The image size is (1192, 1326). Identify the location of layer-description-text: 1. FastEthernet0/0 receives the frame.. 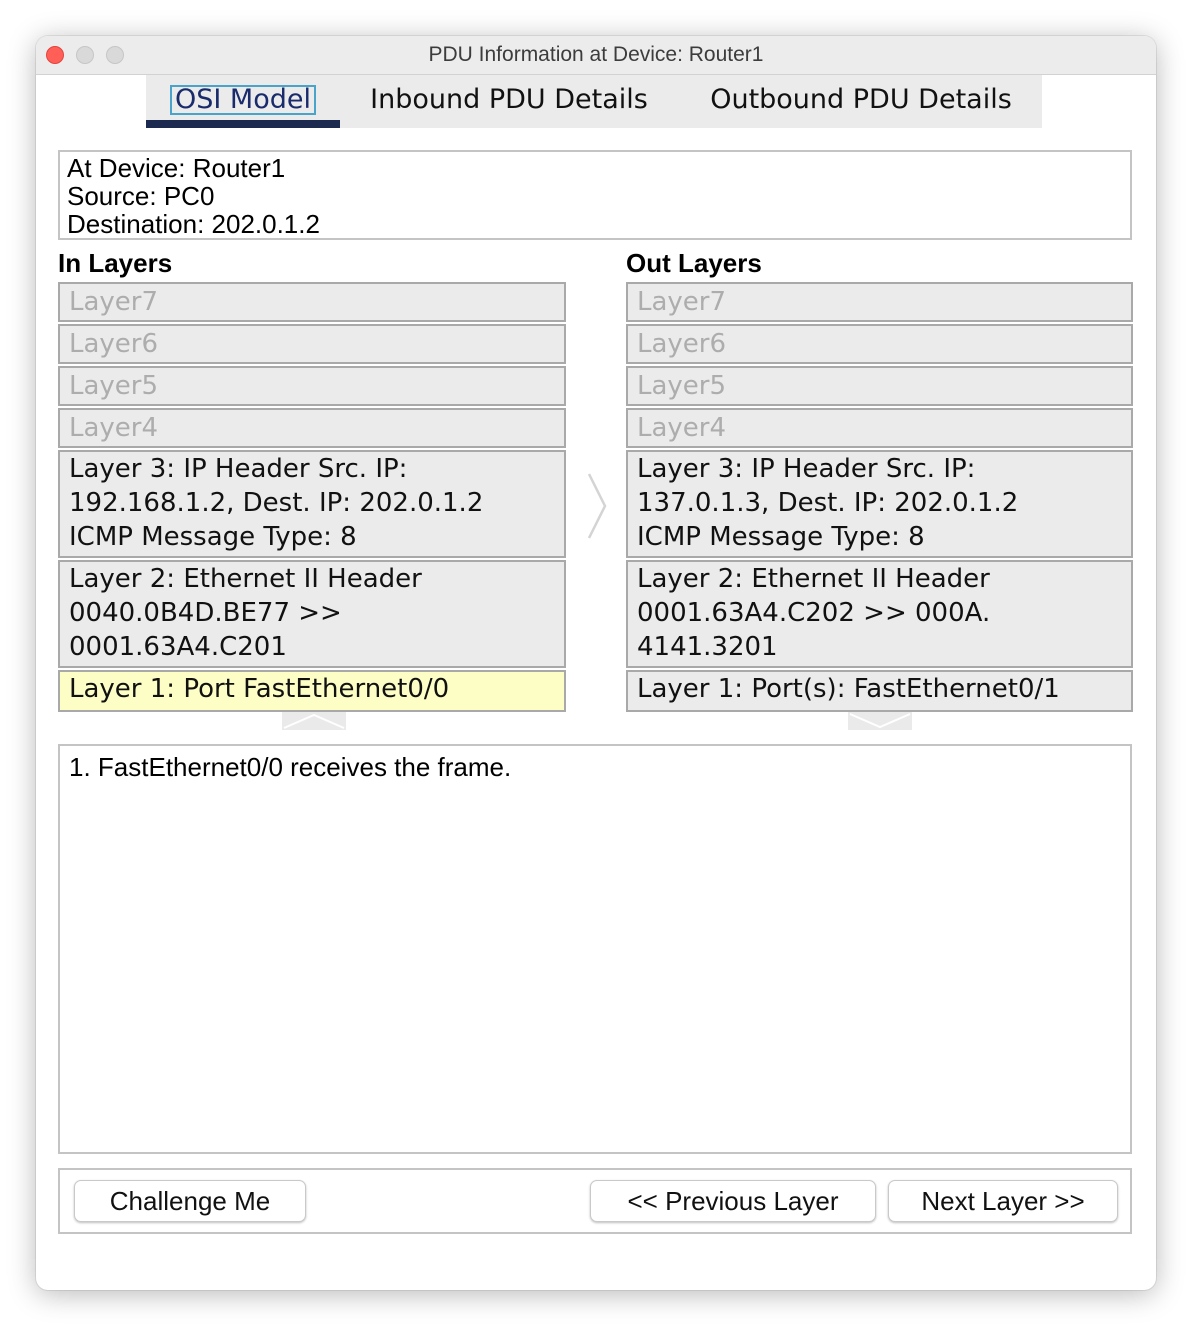
(290, 767).